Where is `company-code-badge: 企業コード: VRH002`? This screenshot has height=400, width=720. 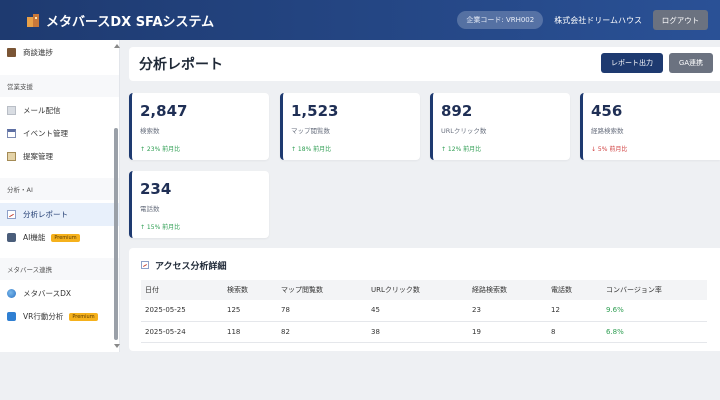 company-code-badge: 企業コード: VRH002 is located at coordinates (500, 20).